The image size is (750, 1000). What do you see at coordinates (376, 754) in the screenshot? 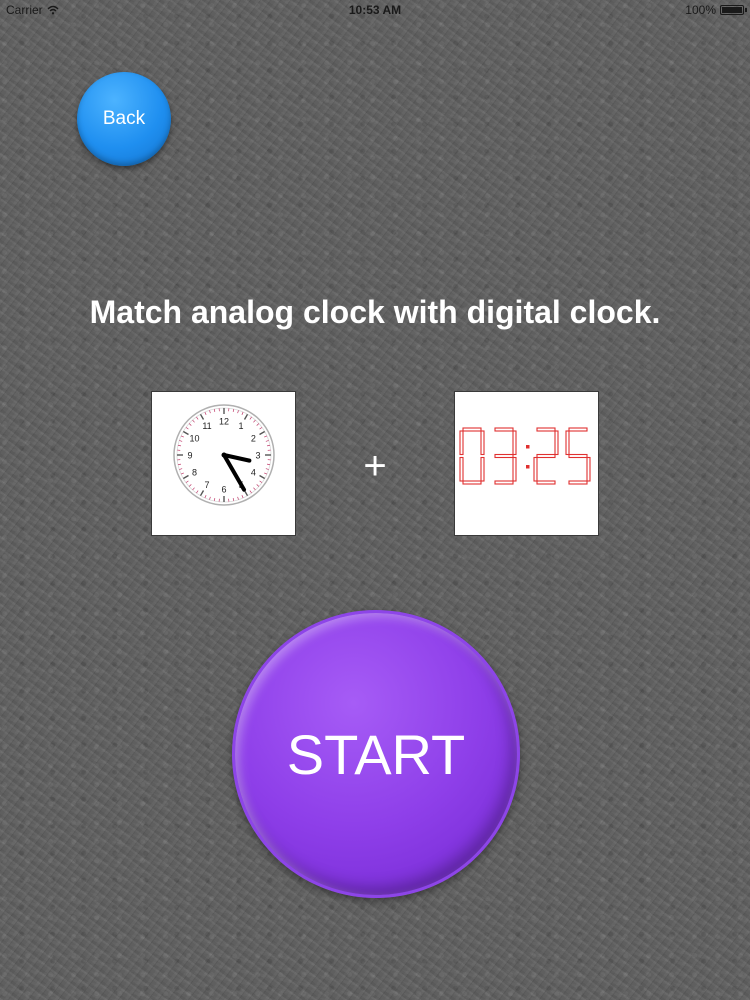
I see `start-button: START` at bounding box center [376, 754].